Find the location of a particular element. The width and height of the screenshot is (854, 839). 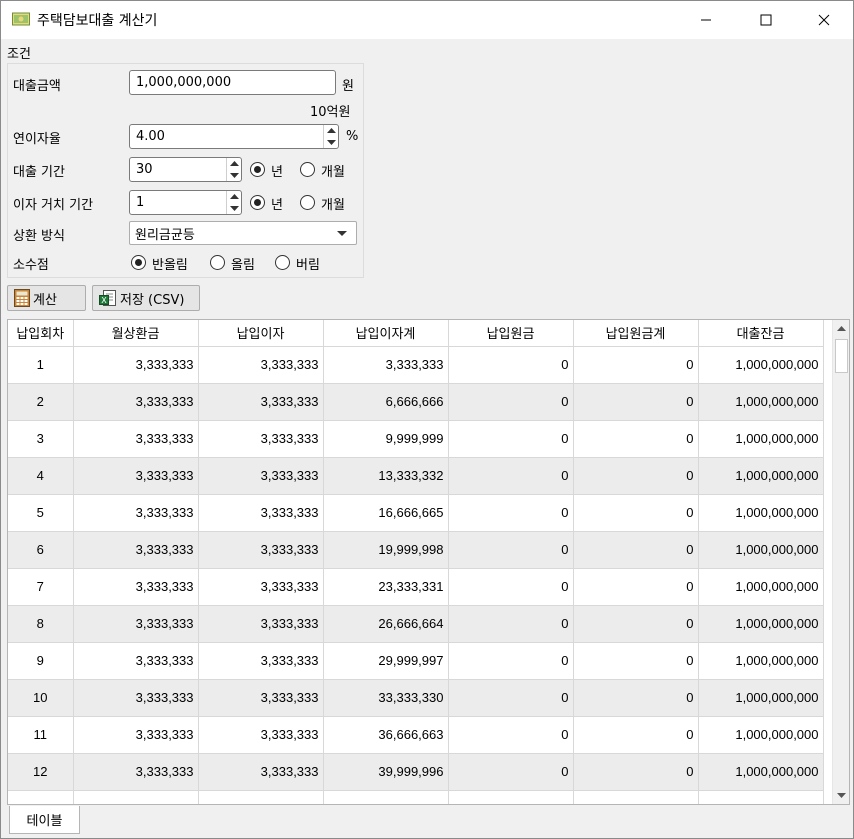

column-header: 월상환금 is located at coordinates (136, 333).